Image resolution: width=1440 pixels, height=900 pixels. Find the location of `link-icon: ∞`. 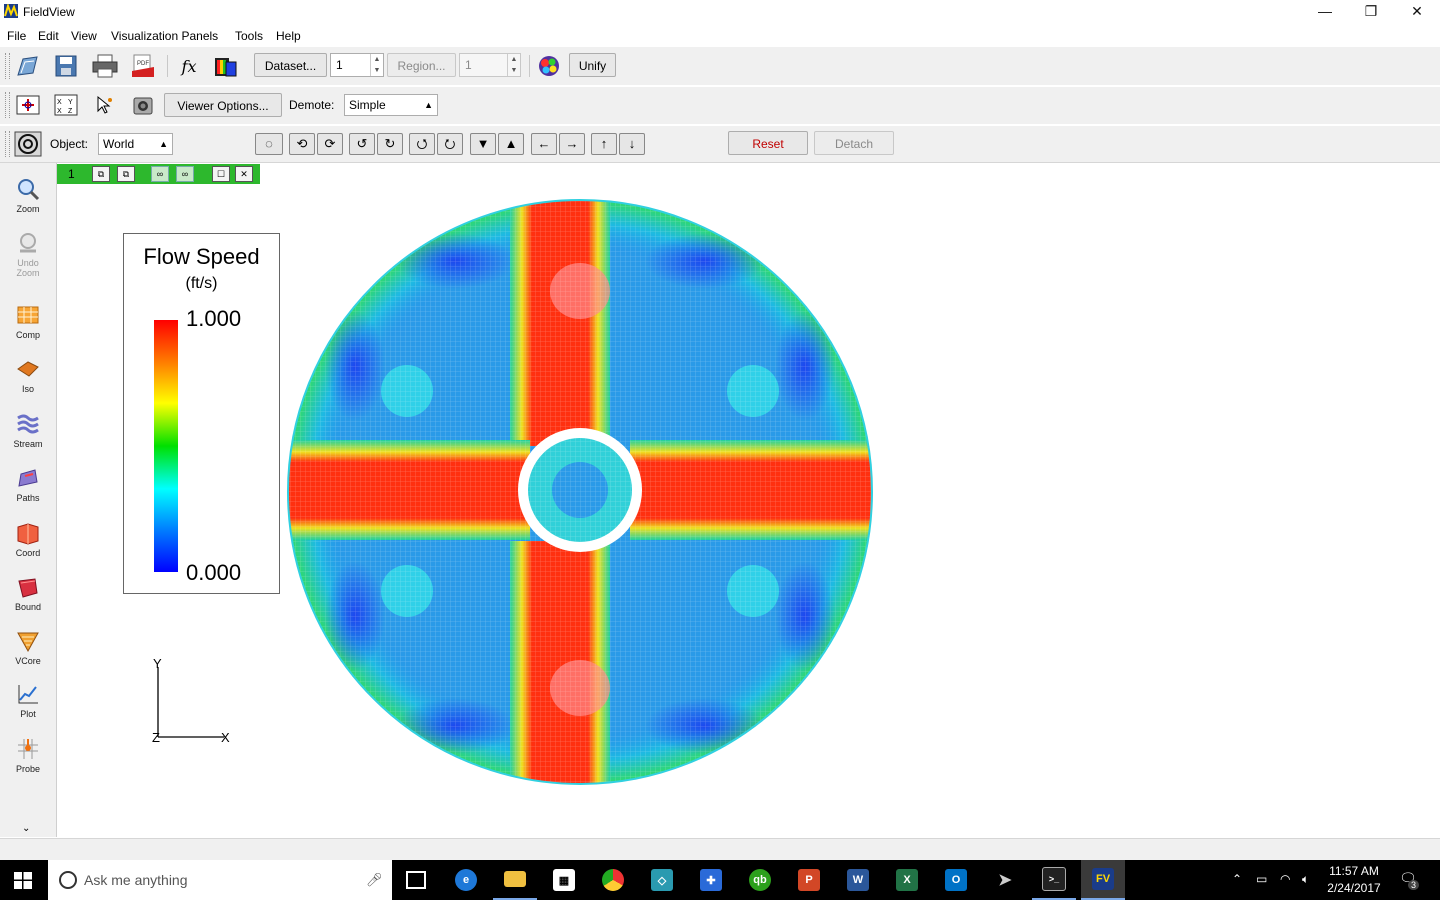

link-icon: ∞ is located at coordinates (160, 174).